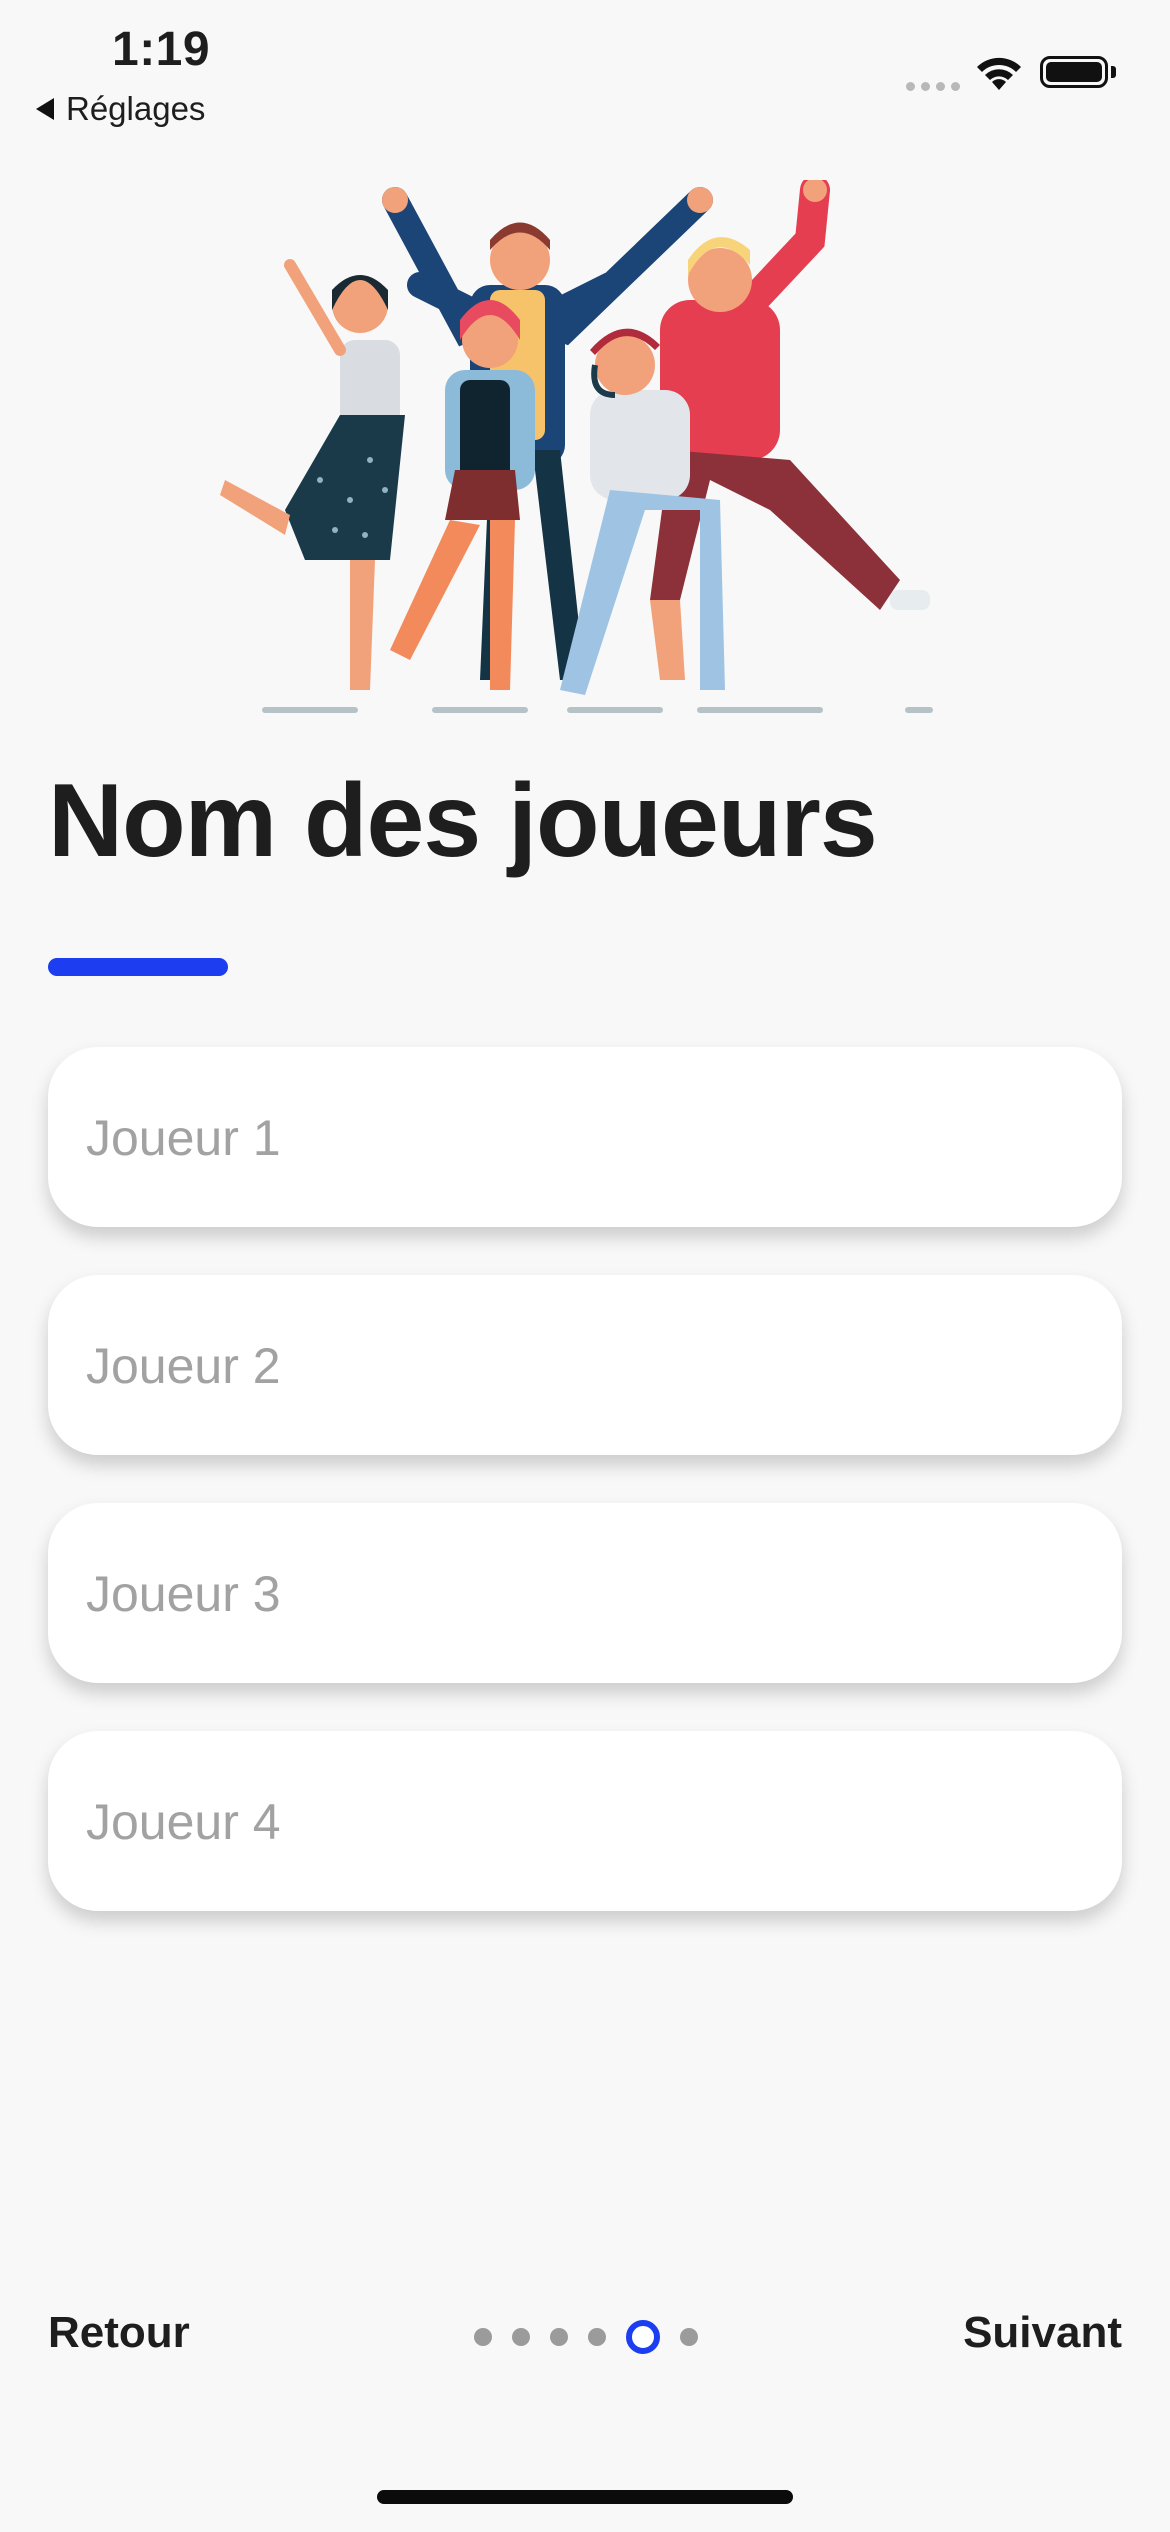 This screenshot has height=2532, width=1170. What do you see at coordinates (136, 108) in the screenshot?
I see `back-app-label: Réglages` at bounding box center [136, 108].